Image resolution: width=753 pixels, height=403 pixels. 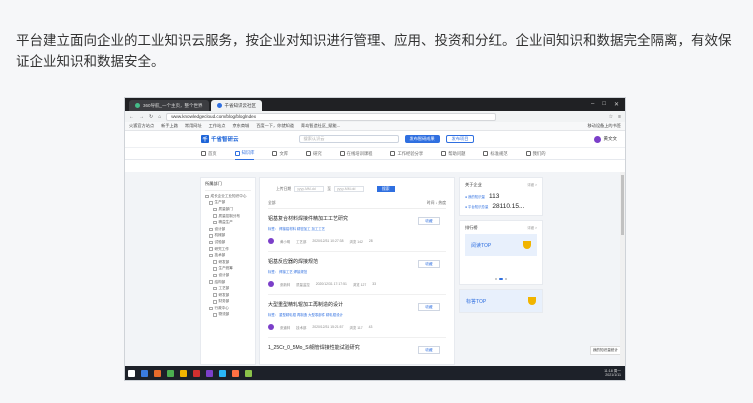 I want to click on nav-item-library: 文库, so click(x=280, y=154).